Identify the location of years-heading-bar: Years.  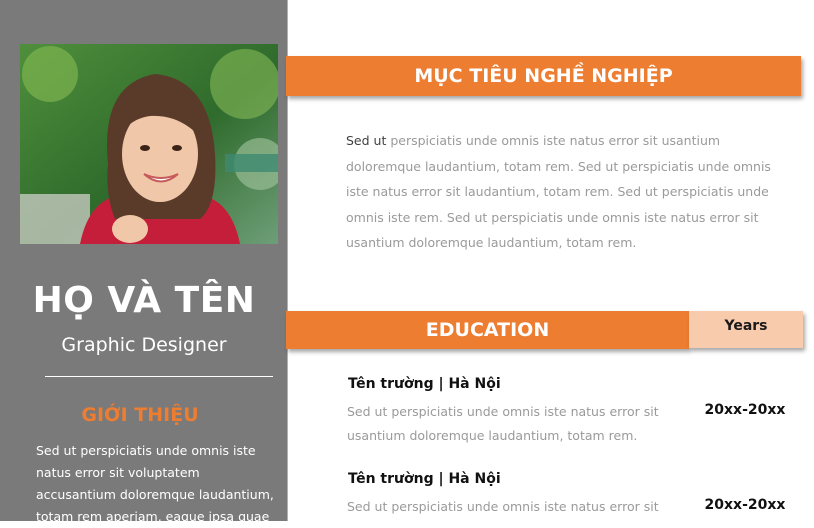
(746, 329).